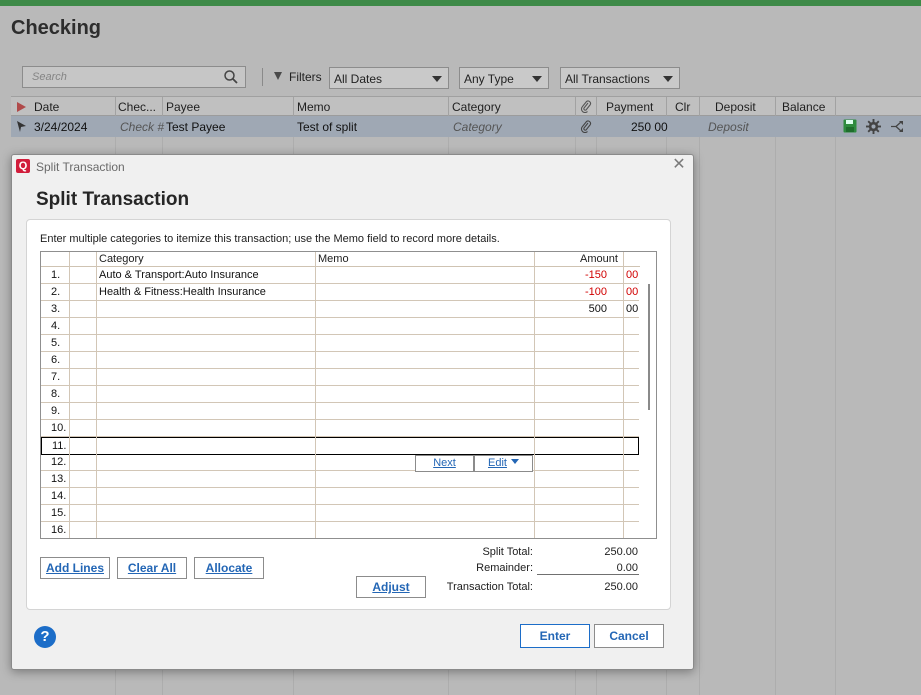 The height and width of the screenshot is (695, 921). What do you see at coordinates (596, 275) in the screenshot?
I see `row-amount-field: -150` at bounding box center [596, 275].